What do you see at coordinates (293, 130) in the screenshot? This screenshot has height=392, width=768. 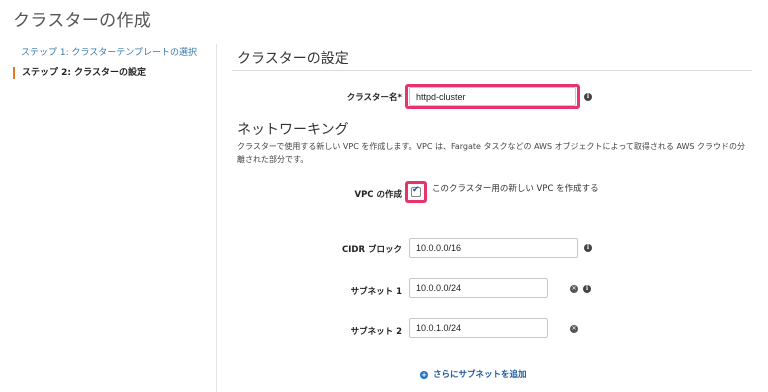 I see `networking-title: ネットワーキング` at bounding box center [293, 130].